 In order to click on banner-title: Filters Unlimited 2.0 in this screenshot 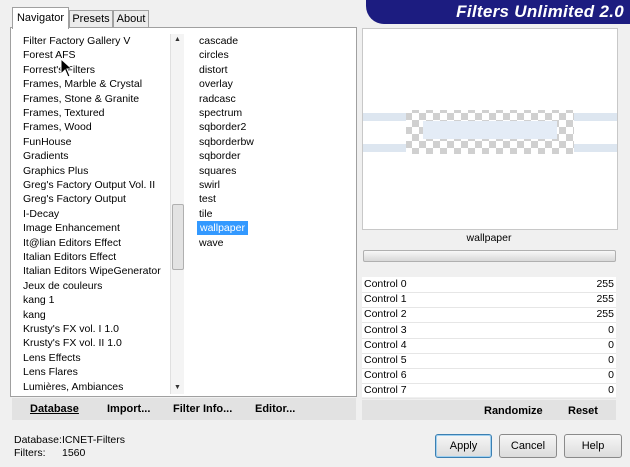, I will do `click(540, 11)`.